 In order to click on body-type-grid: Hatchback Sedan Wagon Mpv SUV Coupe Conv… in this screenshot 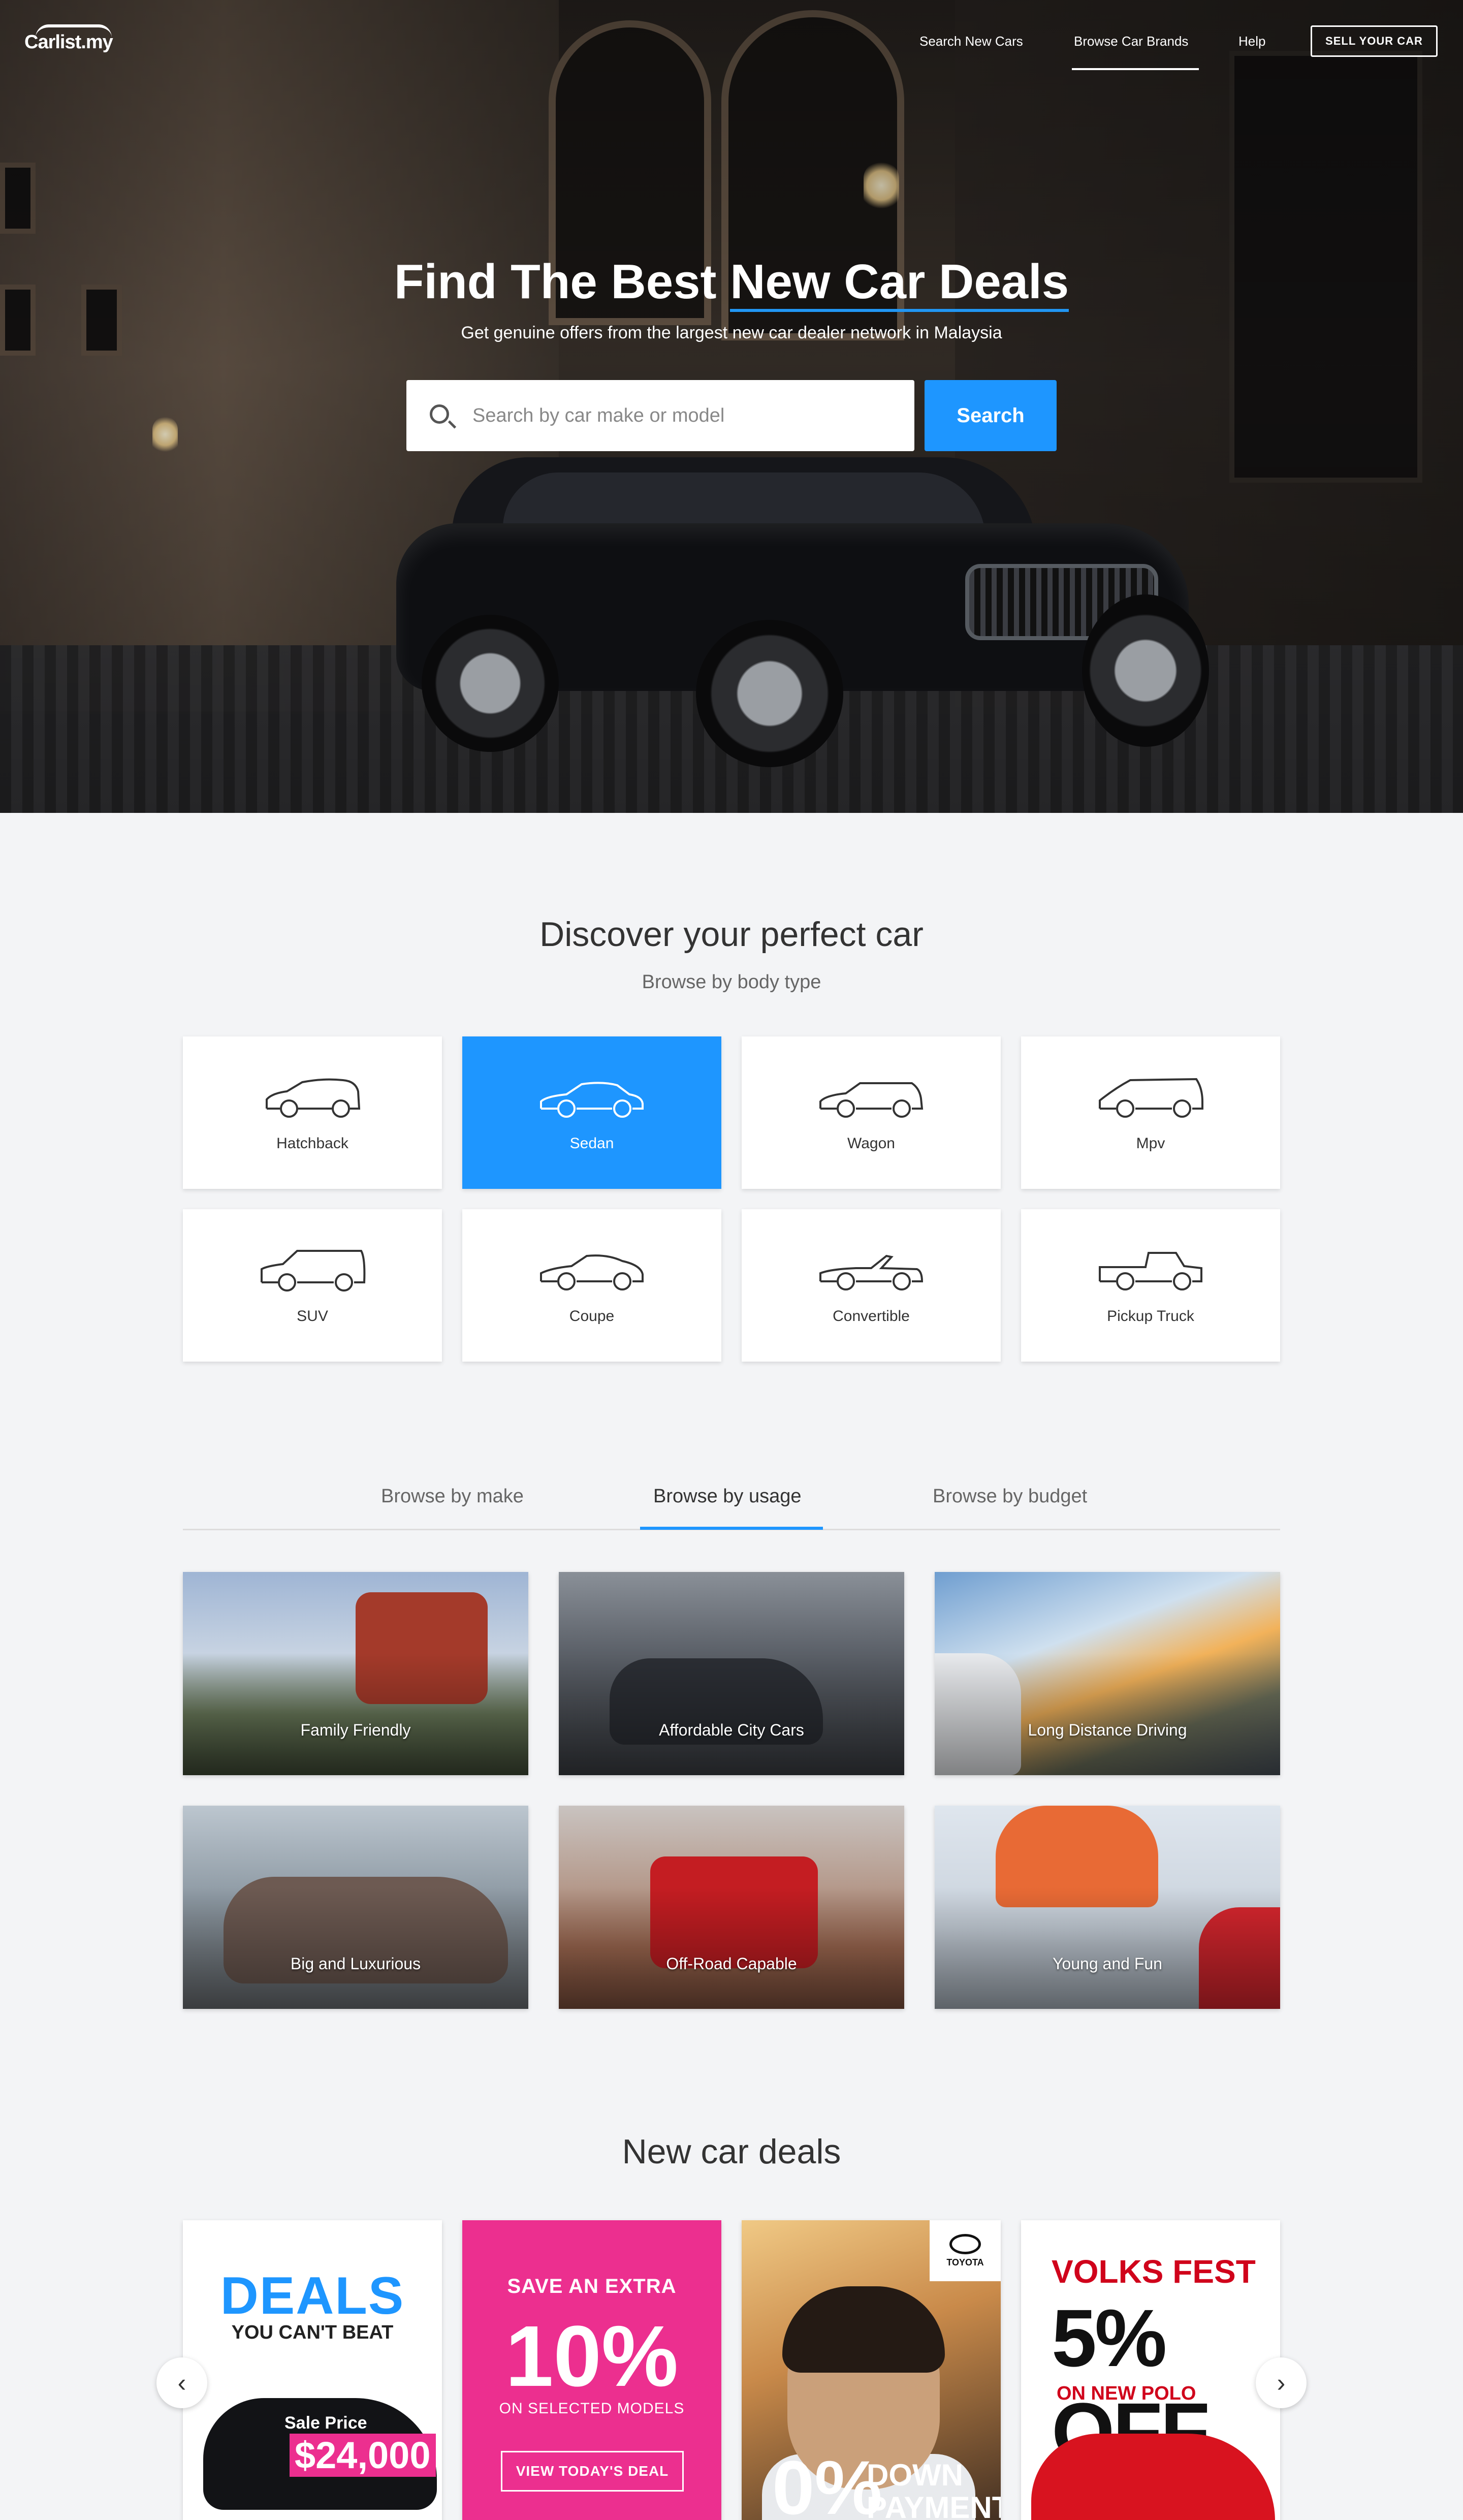, I will do `click(731, 1199)`.